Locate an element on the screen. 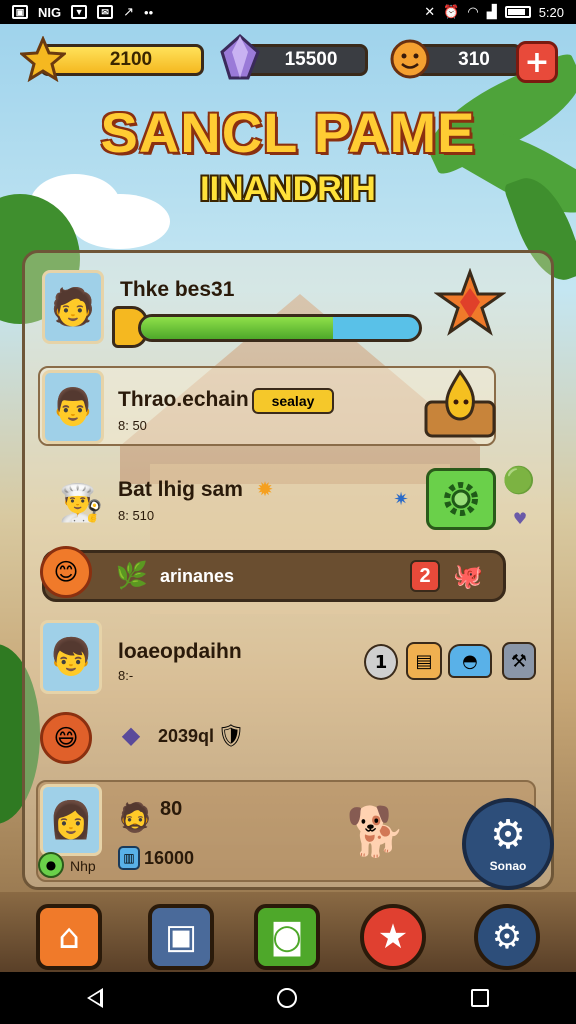  add-currency-button: + is located at coordinates (537, 62).